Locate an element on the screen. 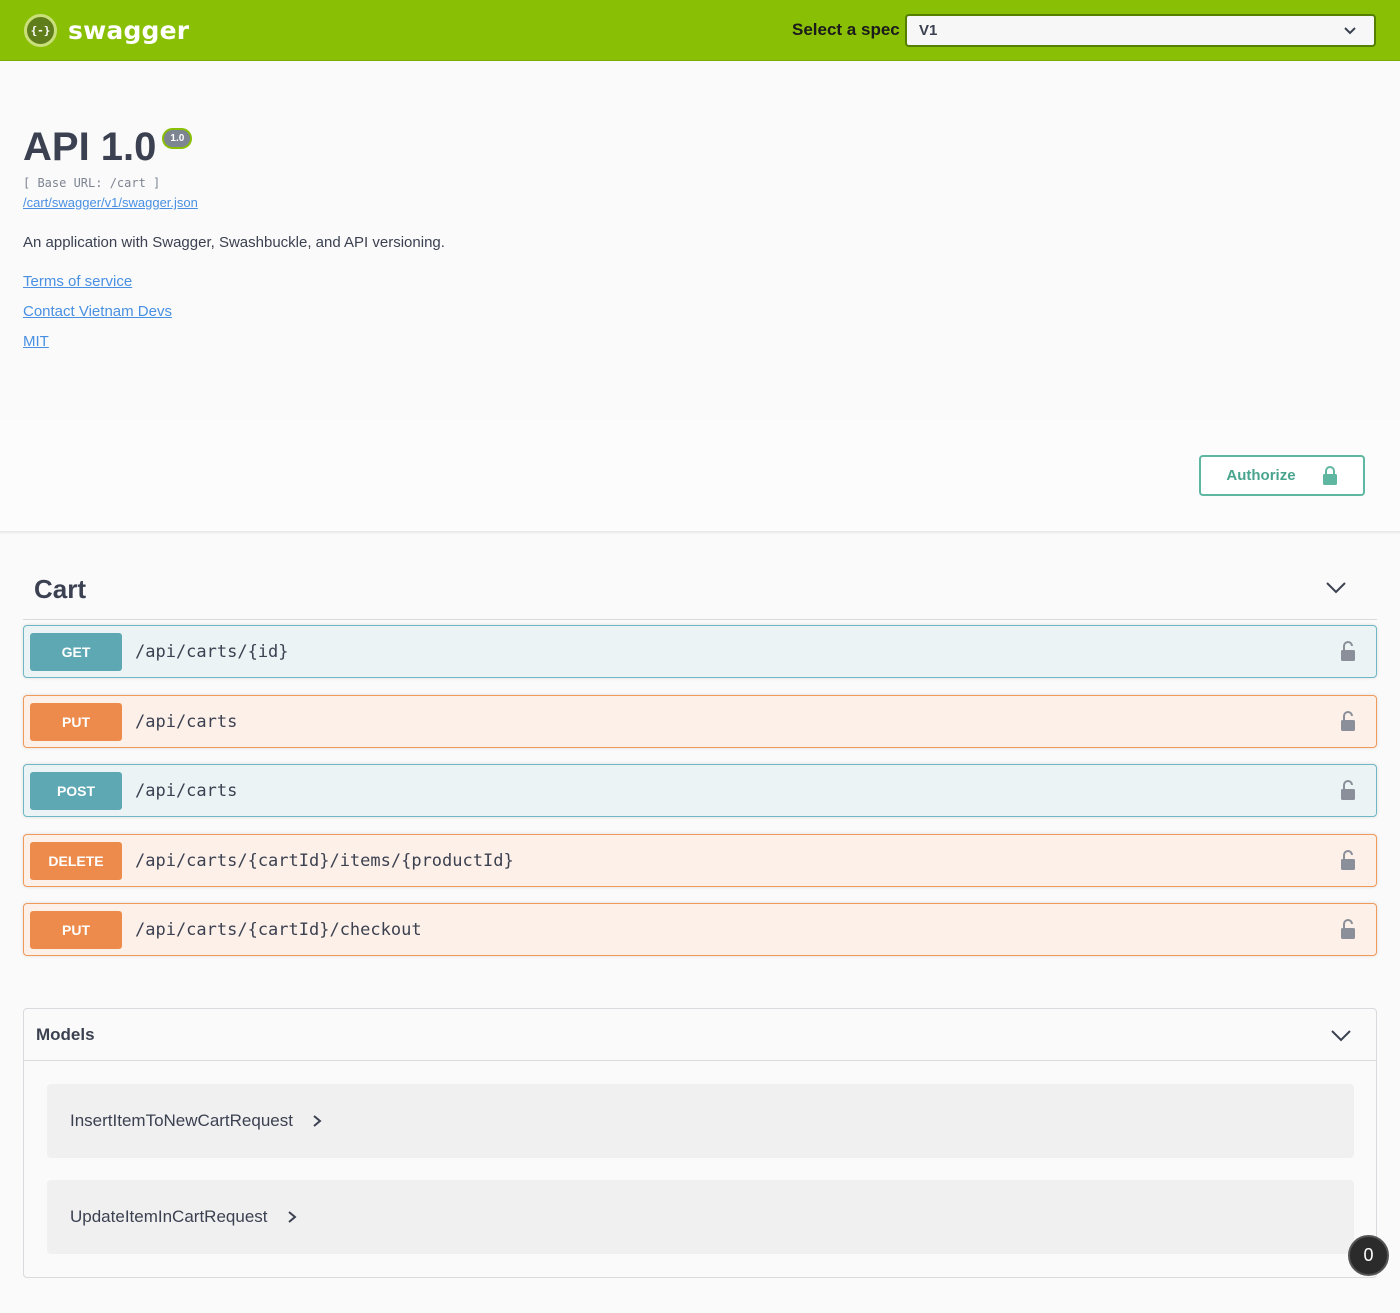 The width and height of the screenshot is (1400, 1313). contact-link: Contact Vietnam Devs is located at coordinates (693, 312).